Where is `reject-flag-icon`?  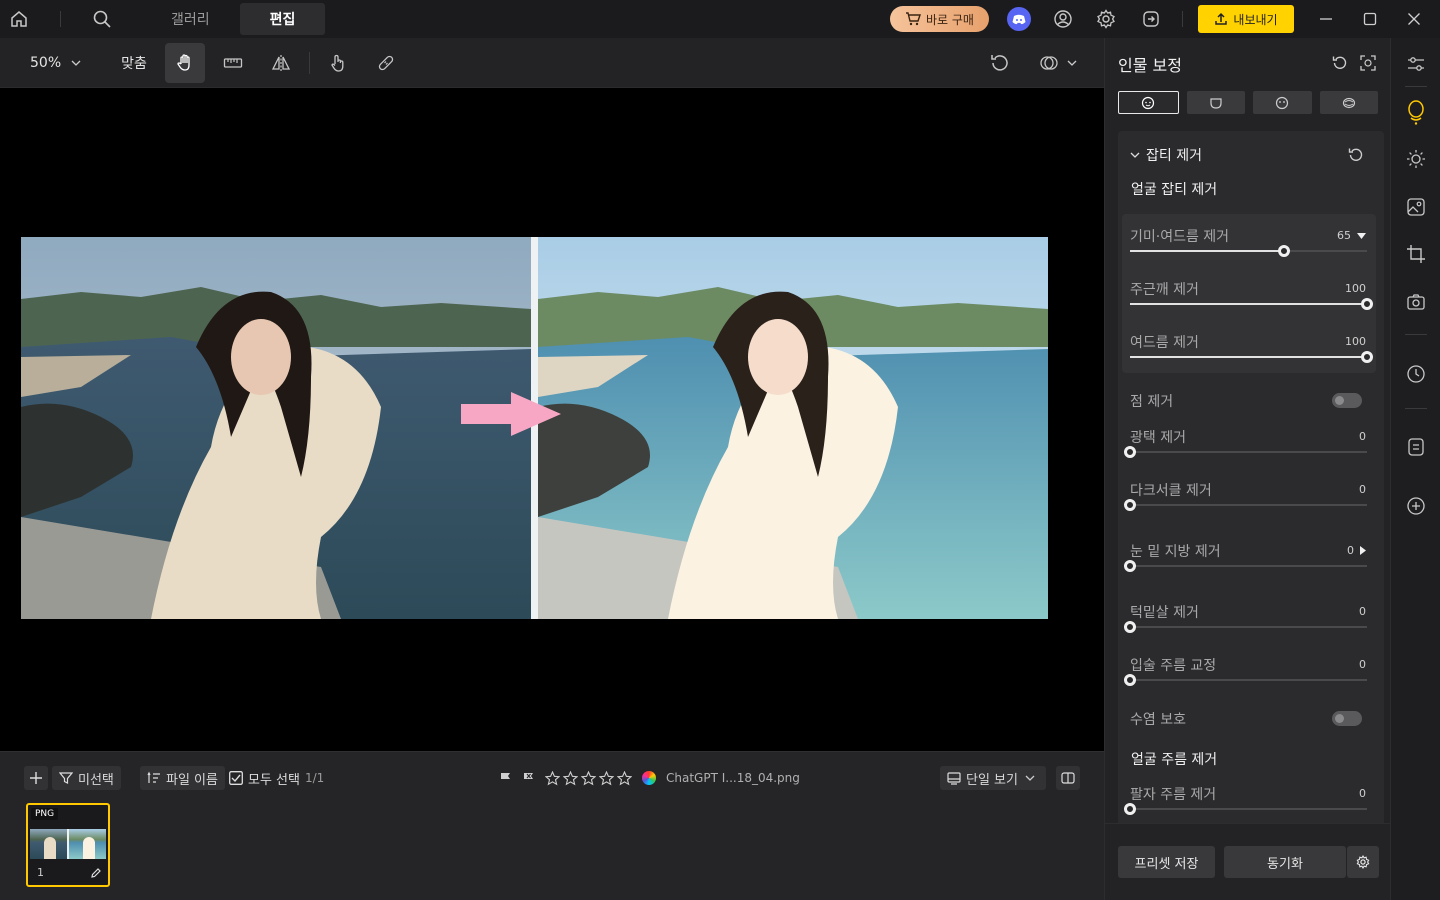
reject-flag-icon is located at coordinates (528, 778).